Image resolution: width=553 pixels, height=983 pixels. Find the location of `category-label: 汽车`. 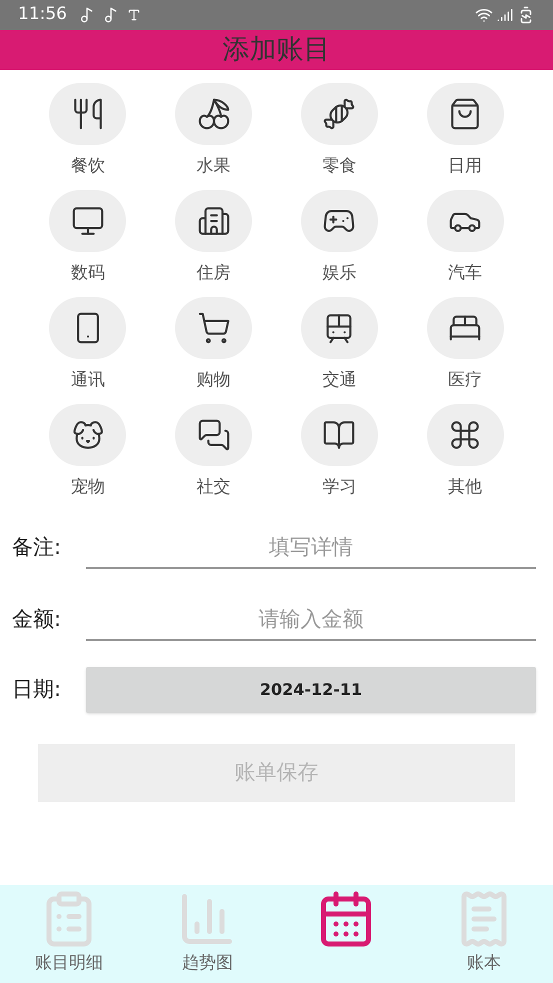

category-label: 汽车 is located at coordinates (465, 273).